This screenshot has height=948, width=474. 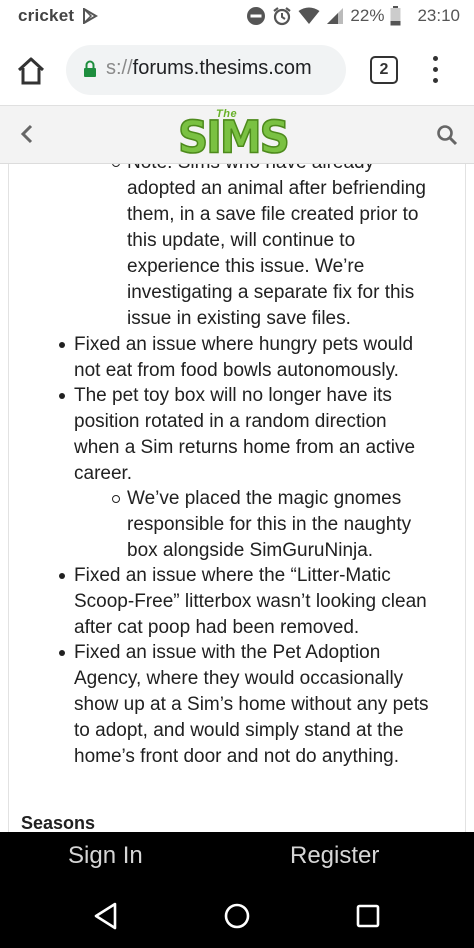 What do you see at coordinates (46, 15) in the screenshot?
I see `carrier-name: cricket` at bounding box center [46, 15].